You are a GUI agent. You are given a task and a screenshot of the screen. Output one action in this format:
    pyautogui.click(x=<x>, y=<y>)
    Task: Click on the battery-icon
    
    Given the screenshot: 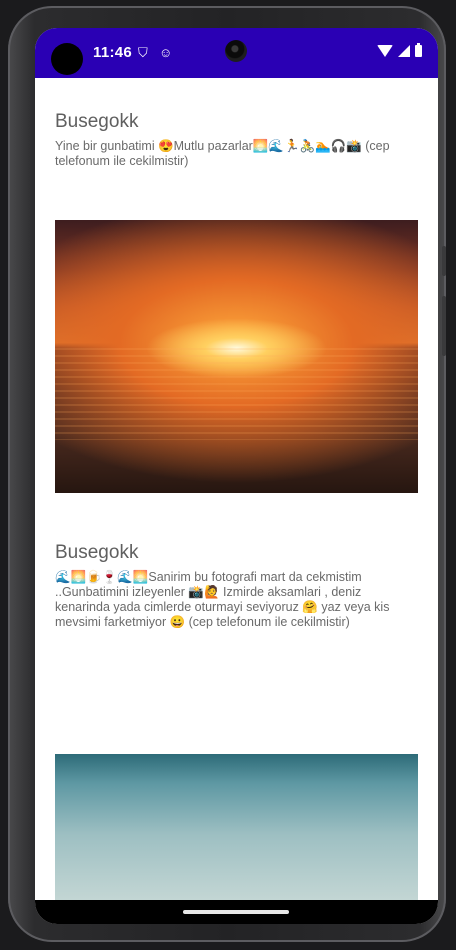 What is the action you would take?
    pyautogui.click(x=418, y=50)
    